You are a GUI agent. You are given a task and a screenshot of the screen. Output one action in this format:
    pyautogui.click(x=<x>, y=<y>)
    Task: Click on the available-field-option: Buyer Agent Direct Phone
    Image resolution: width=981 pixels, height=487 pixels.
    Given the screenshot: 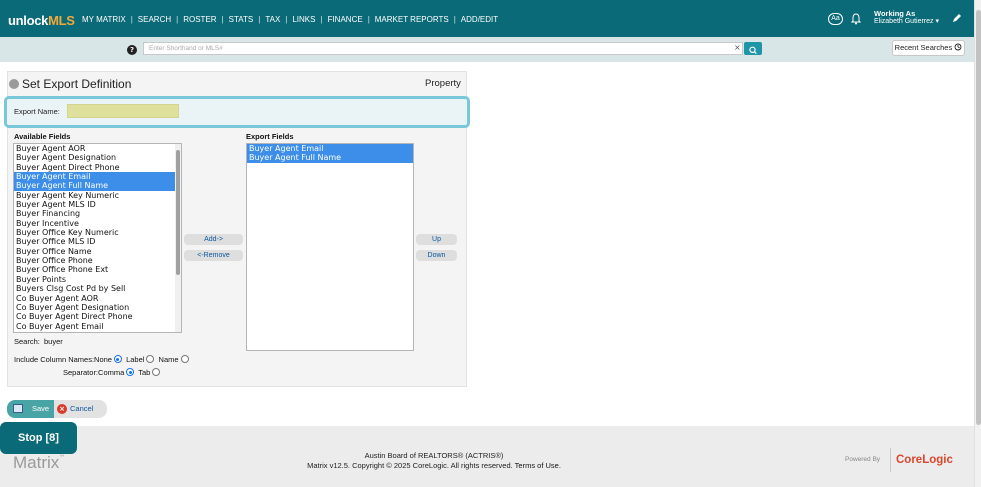 What is the action you would take?
    pyautogui.click(x=97, y=167)
    